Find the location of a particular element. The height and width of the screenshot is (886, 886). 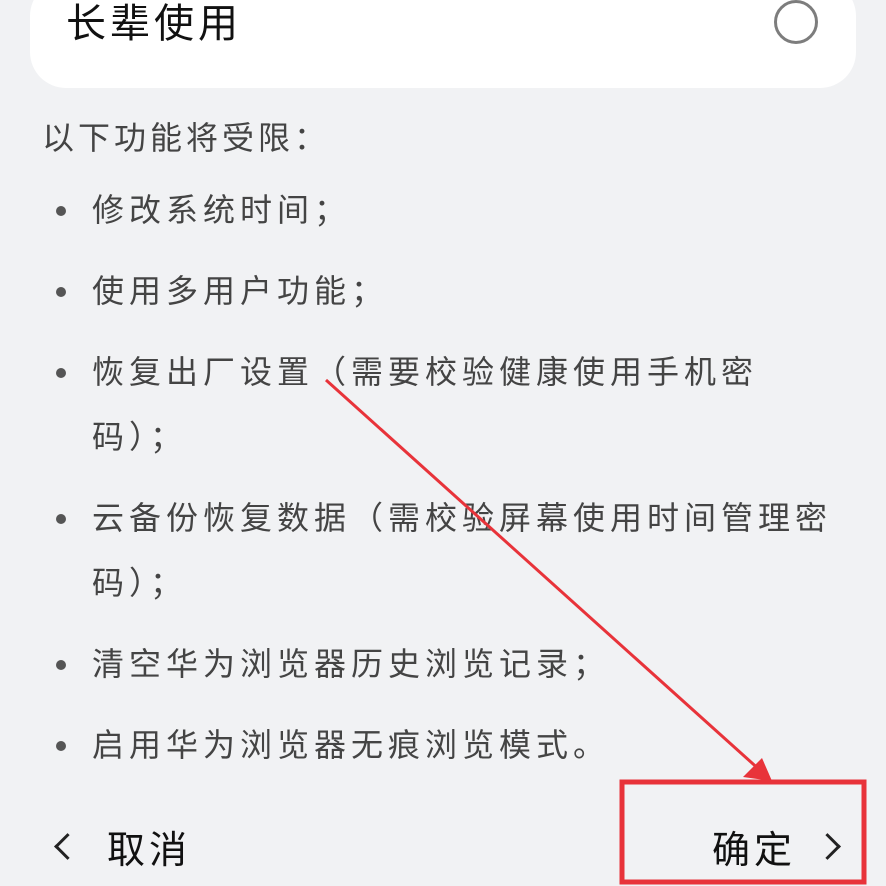

list-item: 启用华为浏览器无痕浏览模式。 is located at coordinates (445, 745).